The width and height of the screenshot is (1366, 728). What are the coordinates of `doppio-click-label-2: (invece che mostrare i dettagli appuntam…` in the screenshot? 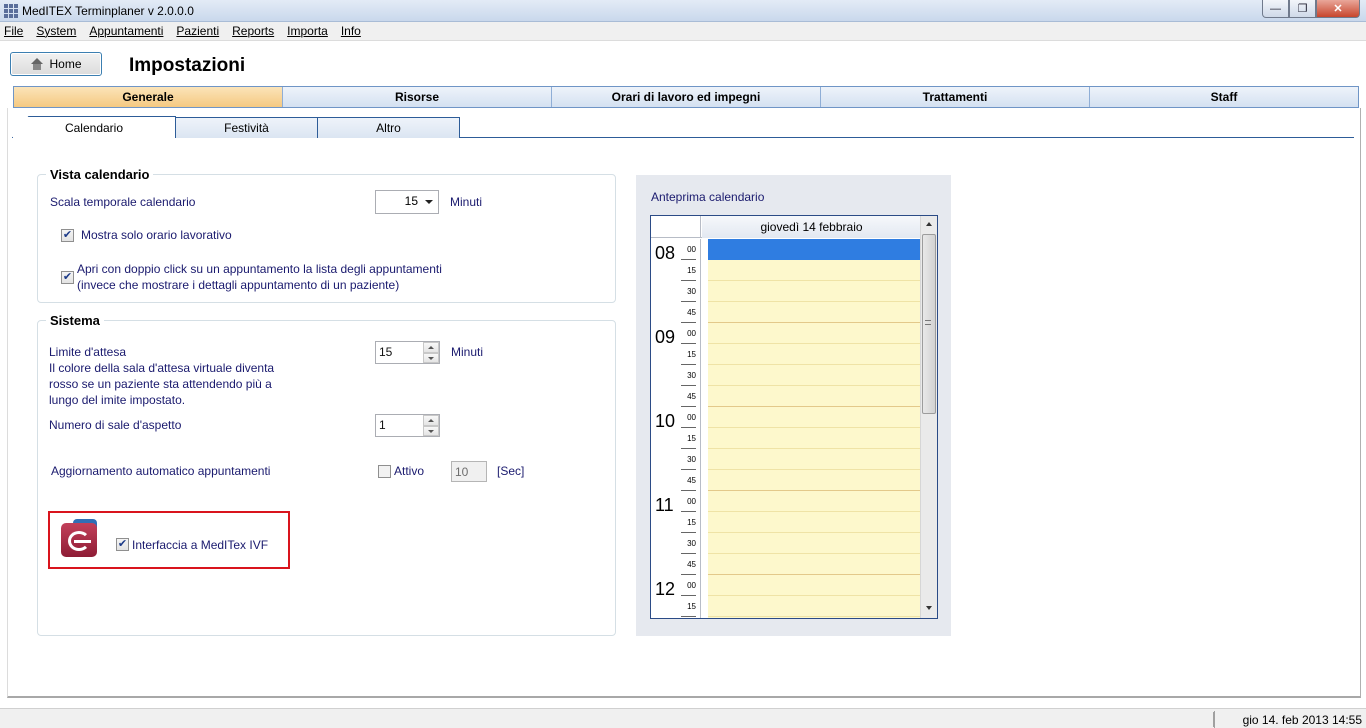 It's located at (238, 285).